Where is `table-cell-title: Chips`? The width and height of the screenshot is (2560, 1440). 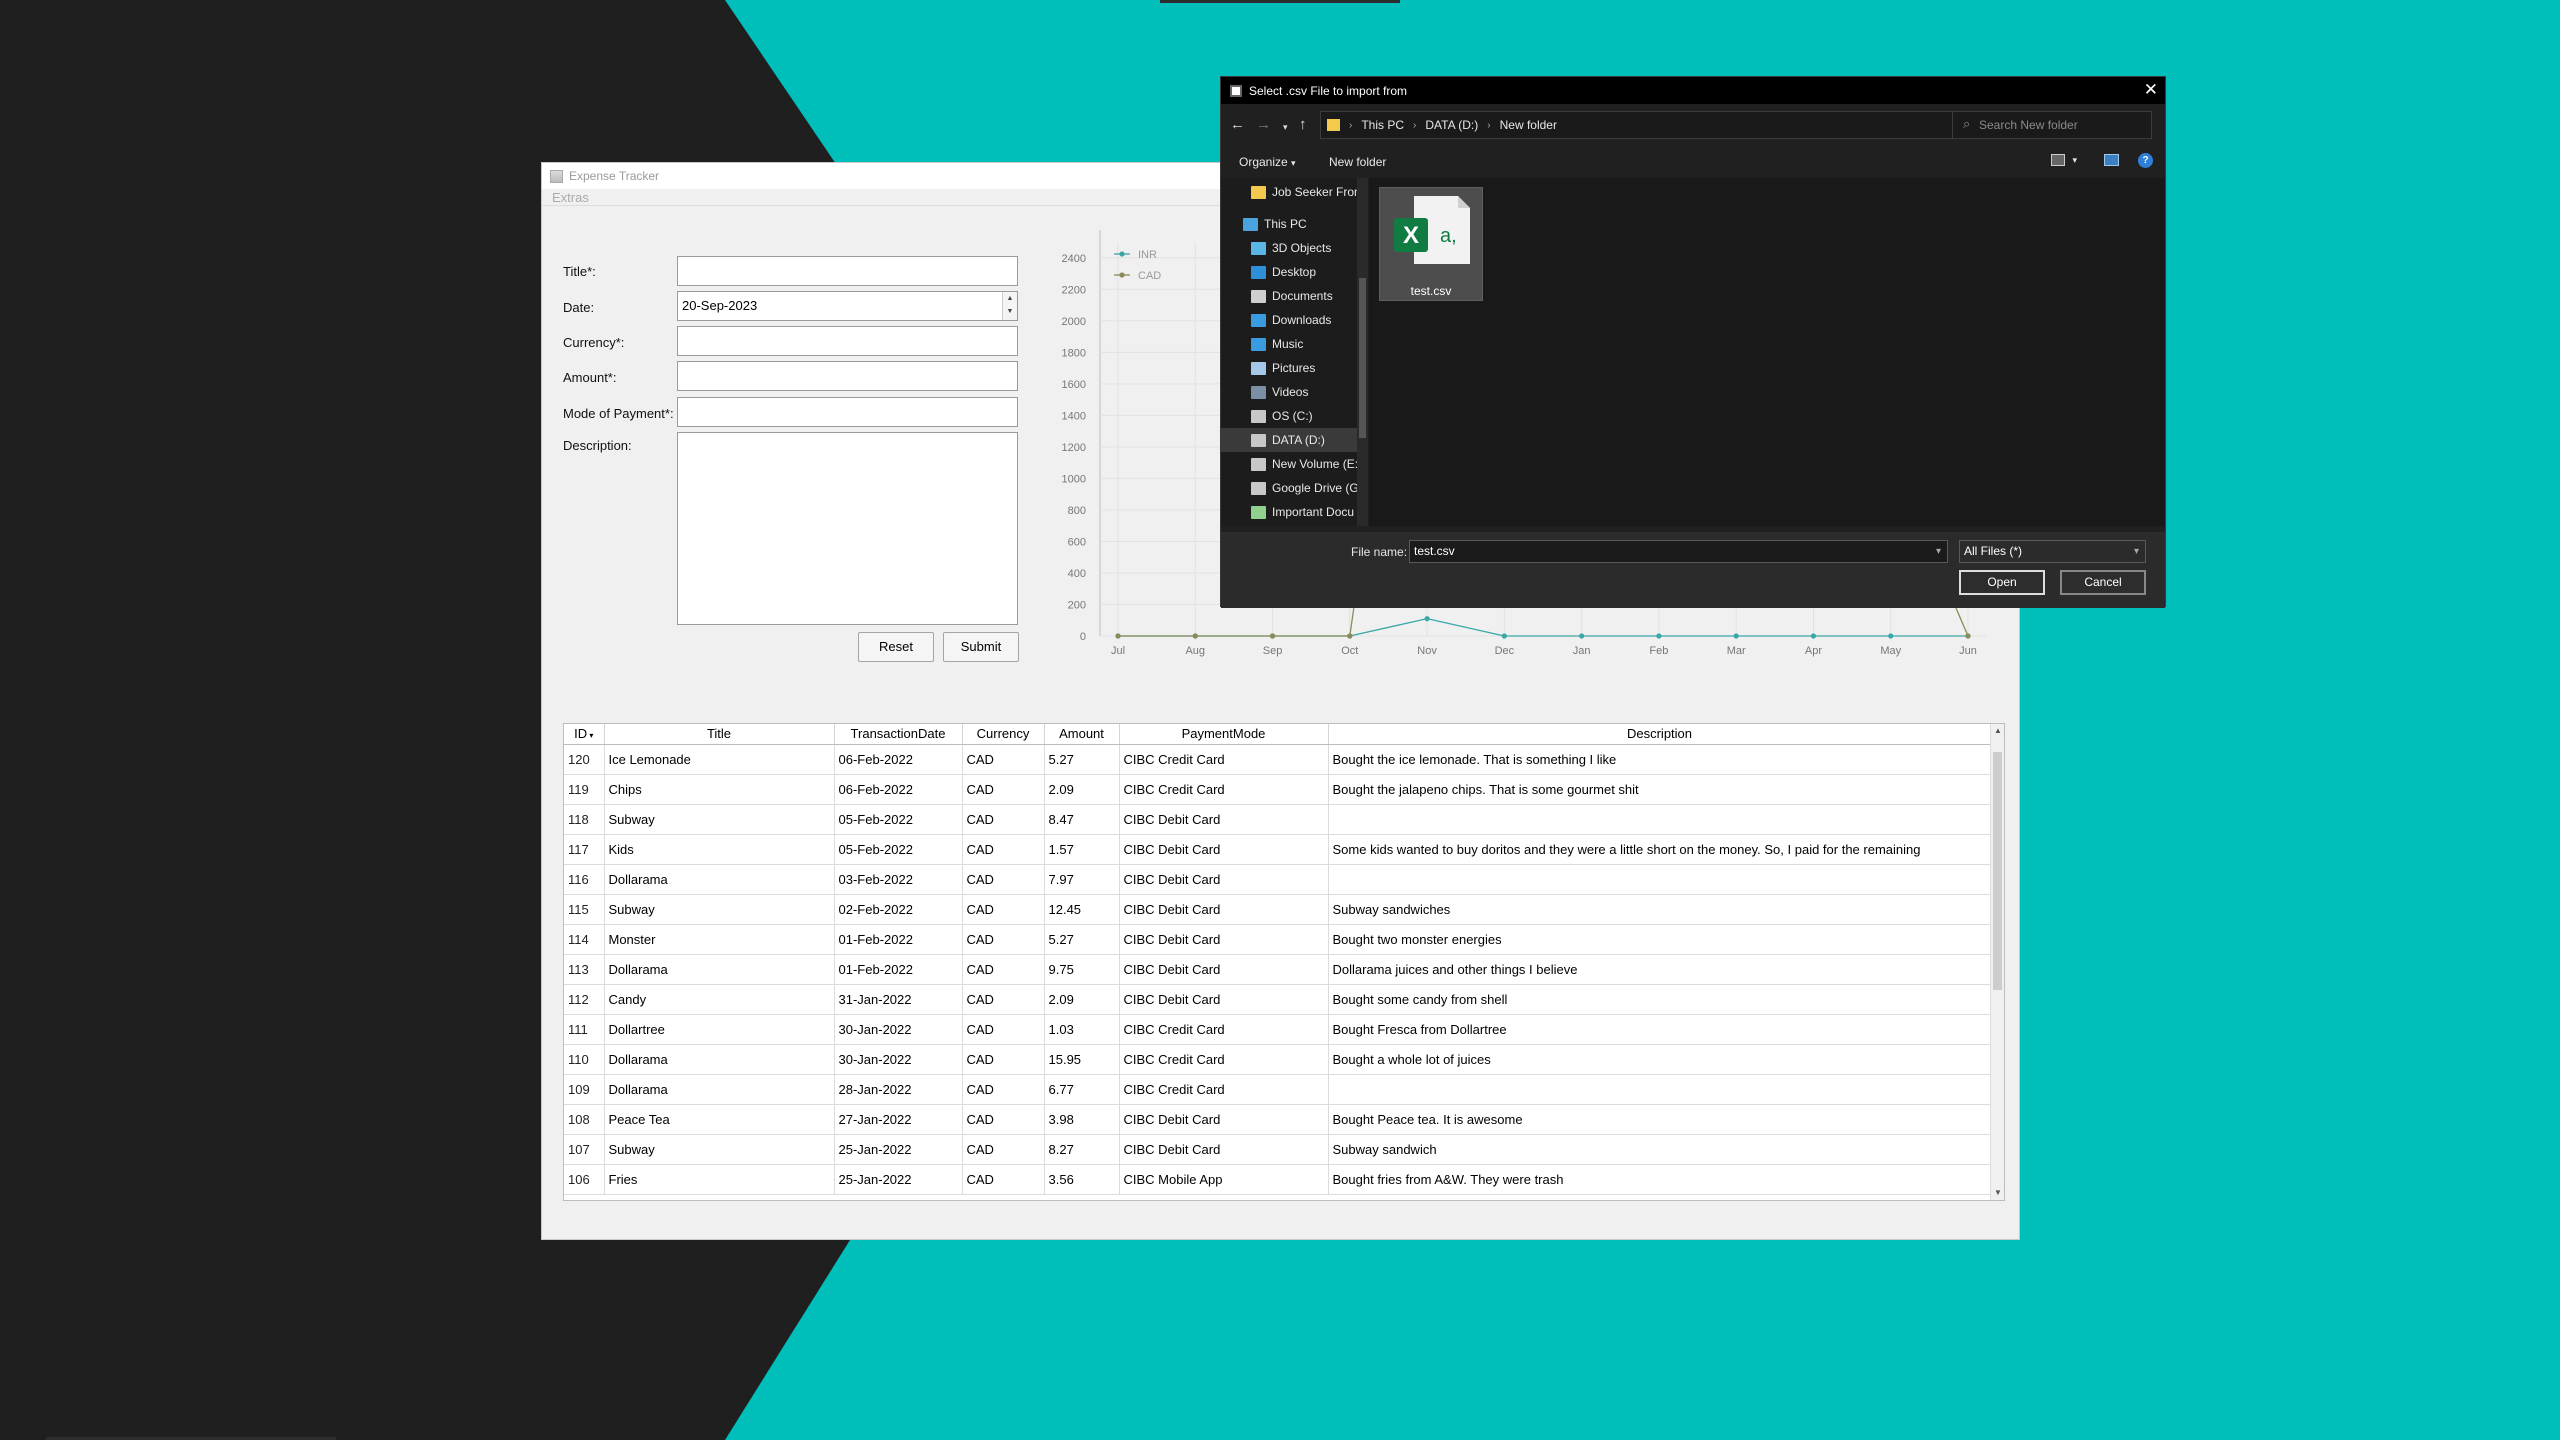 table-cell-title: Chips is located at coordinates (719, 789).